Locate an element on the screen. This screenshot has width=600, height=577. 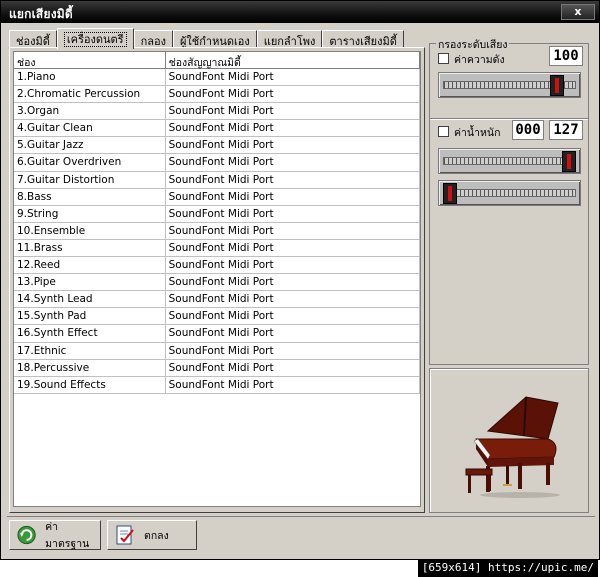
column-header-channel: ช่อง is located at coordinates (90, 60).